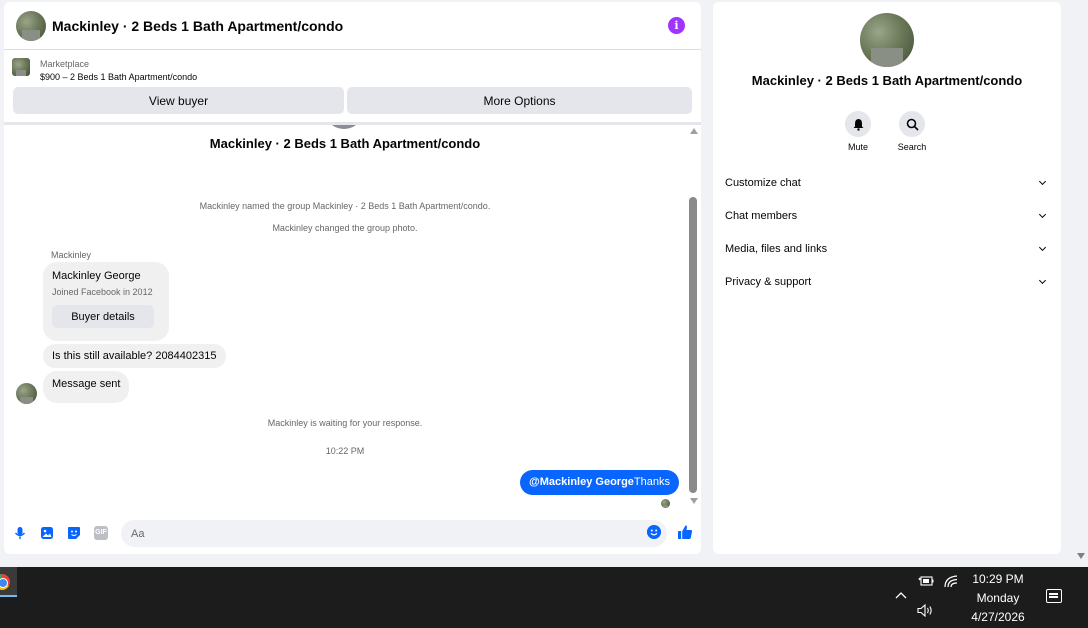  I want to click on details-avatar, so click(887, 40).